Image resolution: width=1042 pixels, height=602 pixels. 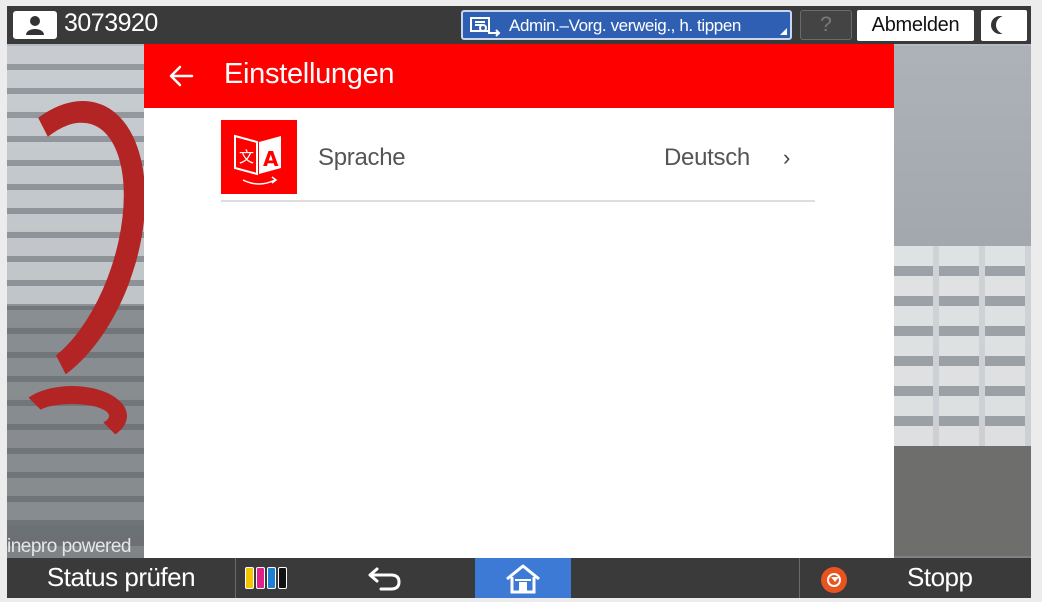 What do you see at coordinates (385, 578) in the screenshot?
I see `return-icon` at bounding box center [385, 578].